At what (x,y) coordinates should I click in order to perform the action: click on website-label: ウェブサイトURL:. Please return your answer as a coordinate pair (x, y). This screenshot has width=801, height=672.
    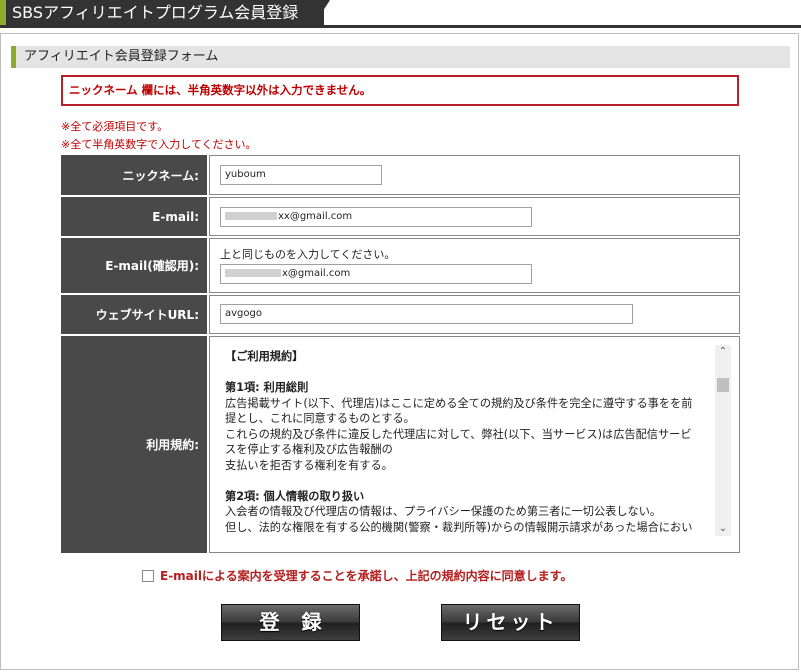
    Looking at the image, I should click on (134, 314).